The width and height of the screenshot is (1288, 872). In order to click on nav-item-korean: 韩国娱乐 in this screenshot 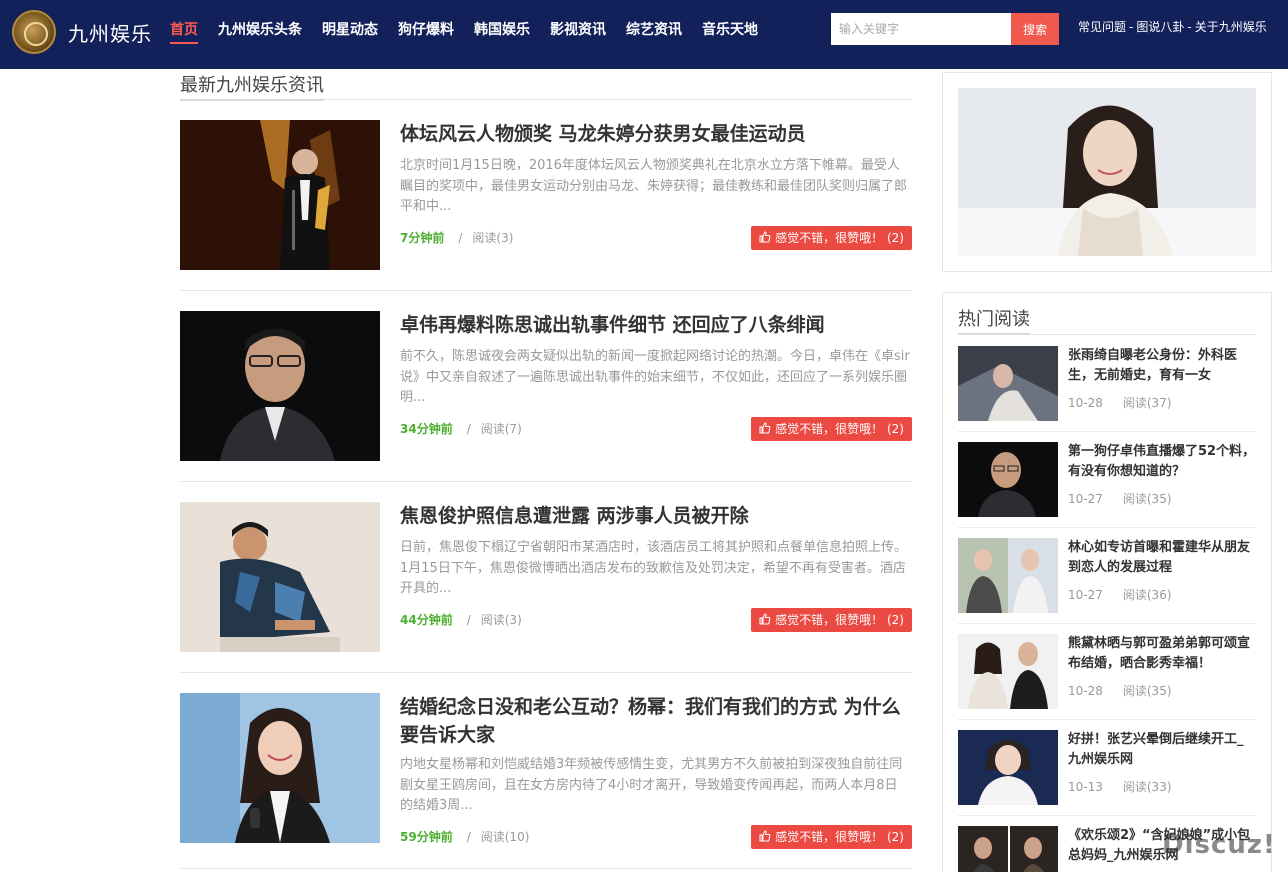, I will do `click(502, 34)`.